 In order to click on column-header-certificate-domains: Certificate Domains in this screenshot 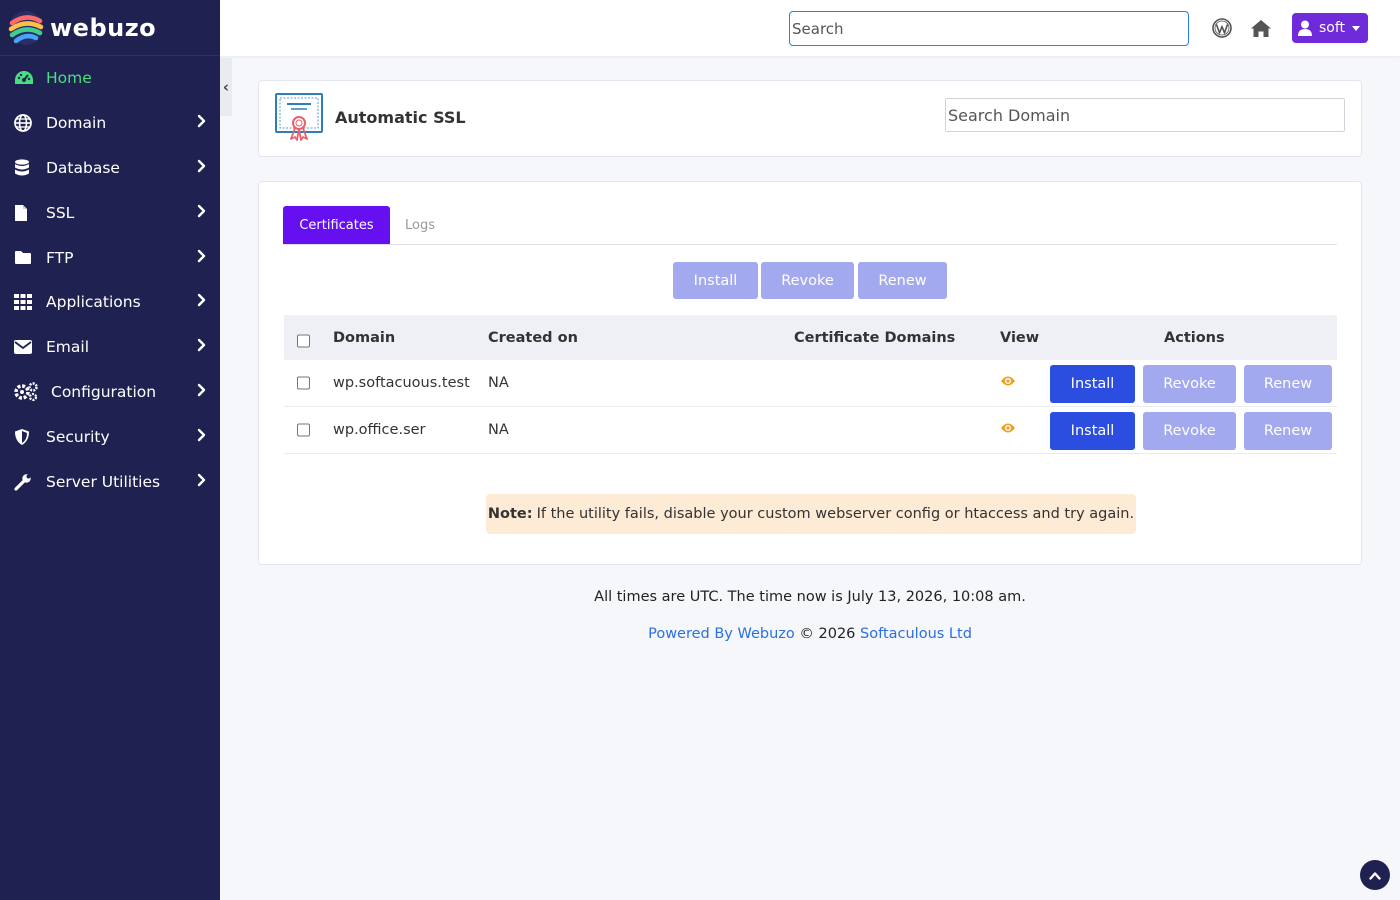, I will do `click(875, 337)`.